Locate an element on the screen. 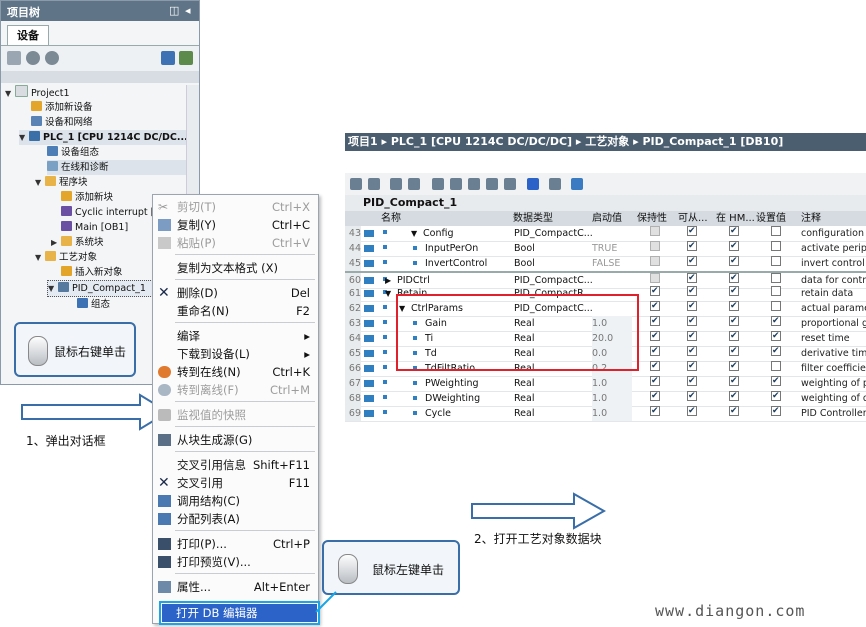 The image size is (866, 627). menu-item-call-structure: 调用结构(C) is located at coordinates (235, 501).